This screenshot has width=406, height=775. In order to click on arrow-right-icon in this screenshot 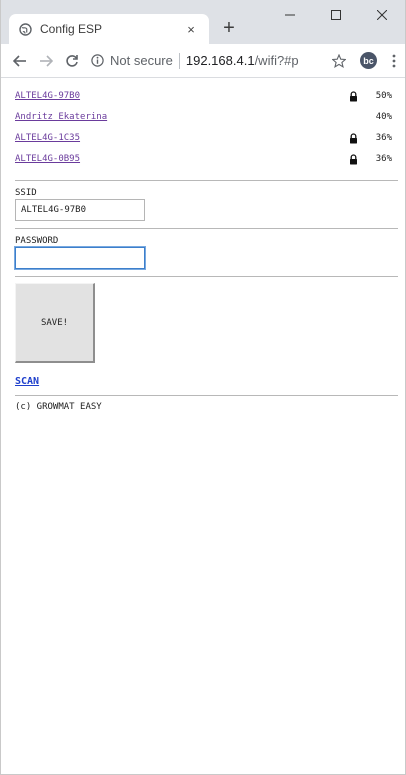, I will do `click(46, 60)`.